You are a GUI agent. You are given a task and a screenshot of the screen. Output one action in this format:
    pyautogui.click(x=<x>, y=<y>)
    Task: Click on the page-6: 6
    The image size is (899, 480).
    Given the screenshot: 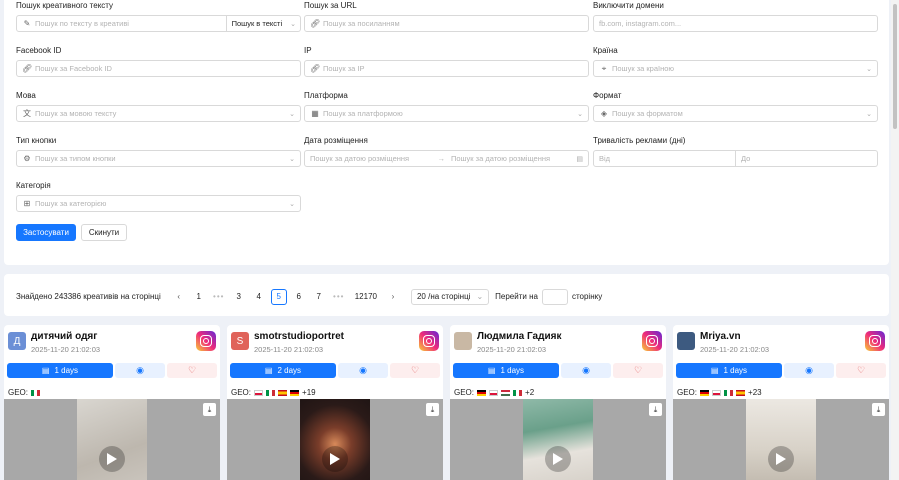 What is the action you would take?
    pyautogui.click(x=299, y=297)
    